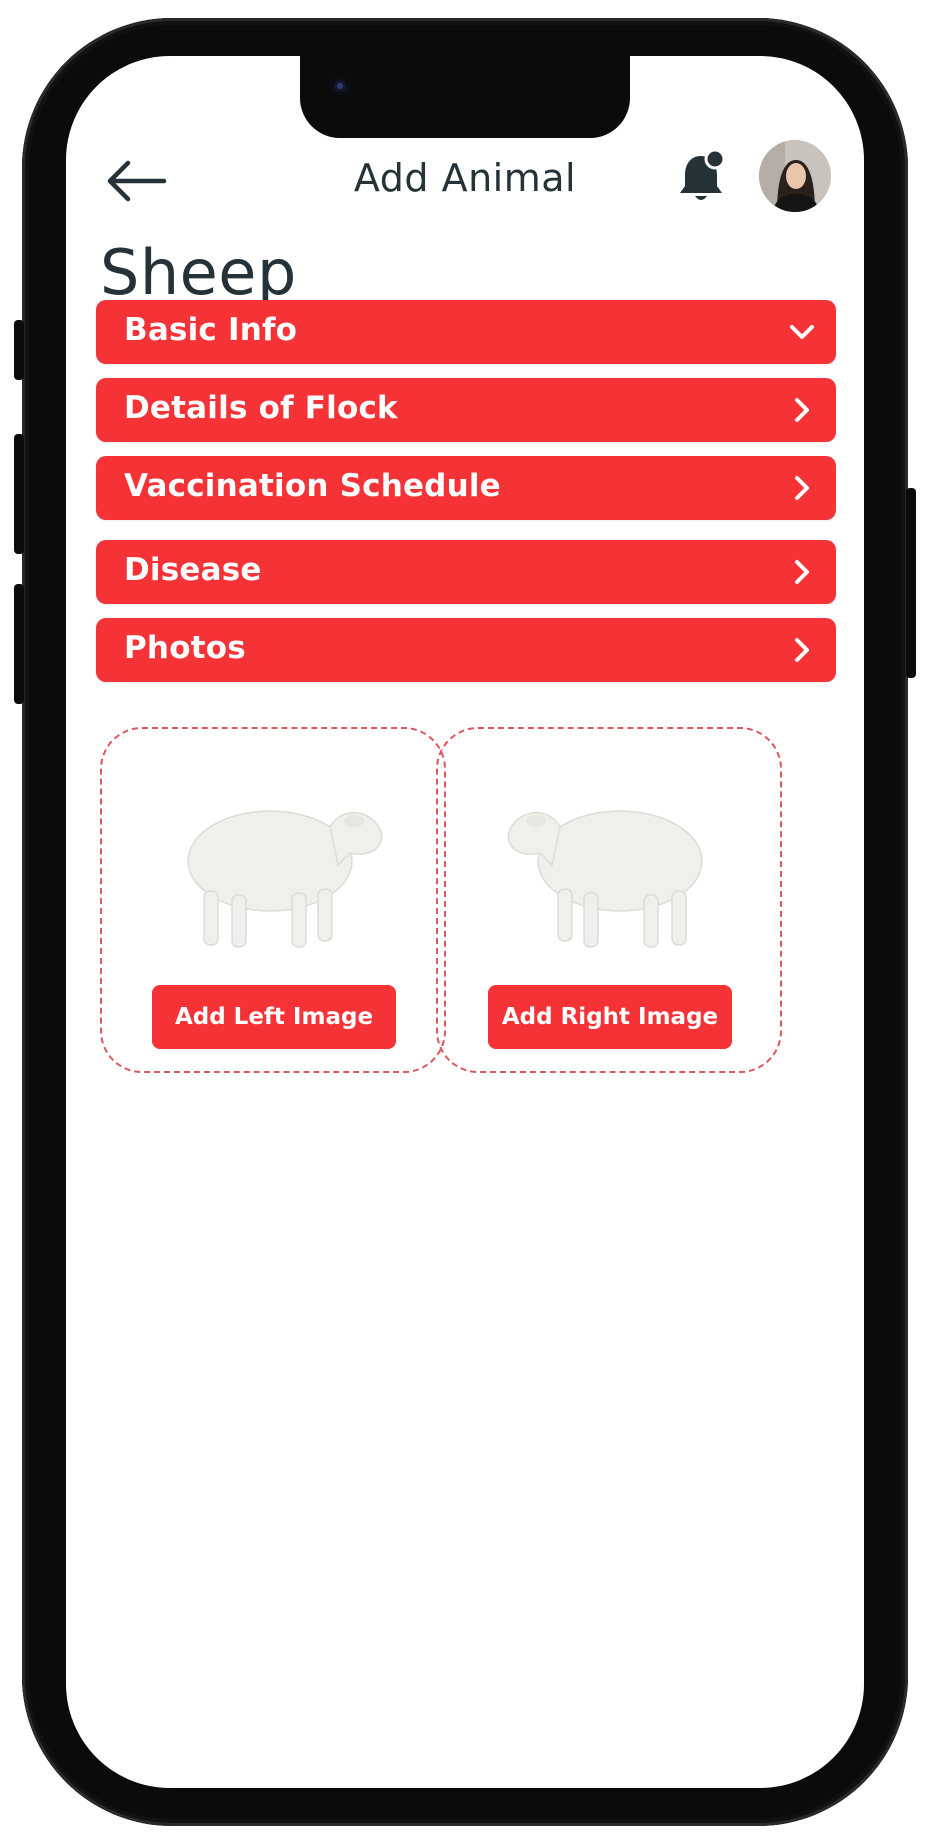 Image resolution: width=928 pixels, height=1844 pixels. Describe the element at coordinates (465, 178) in the screenshot. I see `header-title: Add Animal` at that location.